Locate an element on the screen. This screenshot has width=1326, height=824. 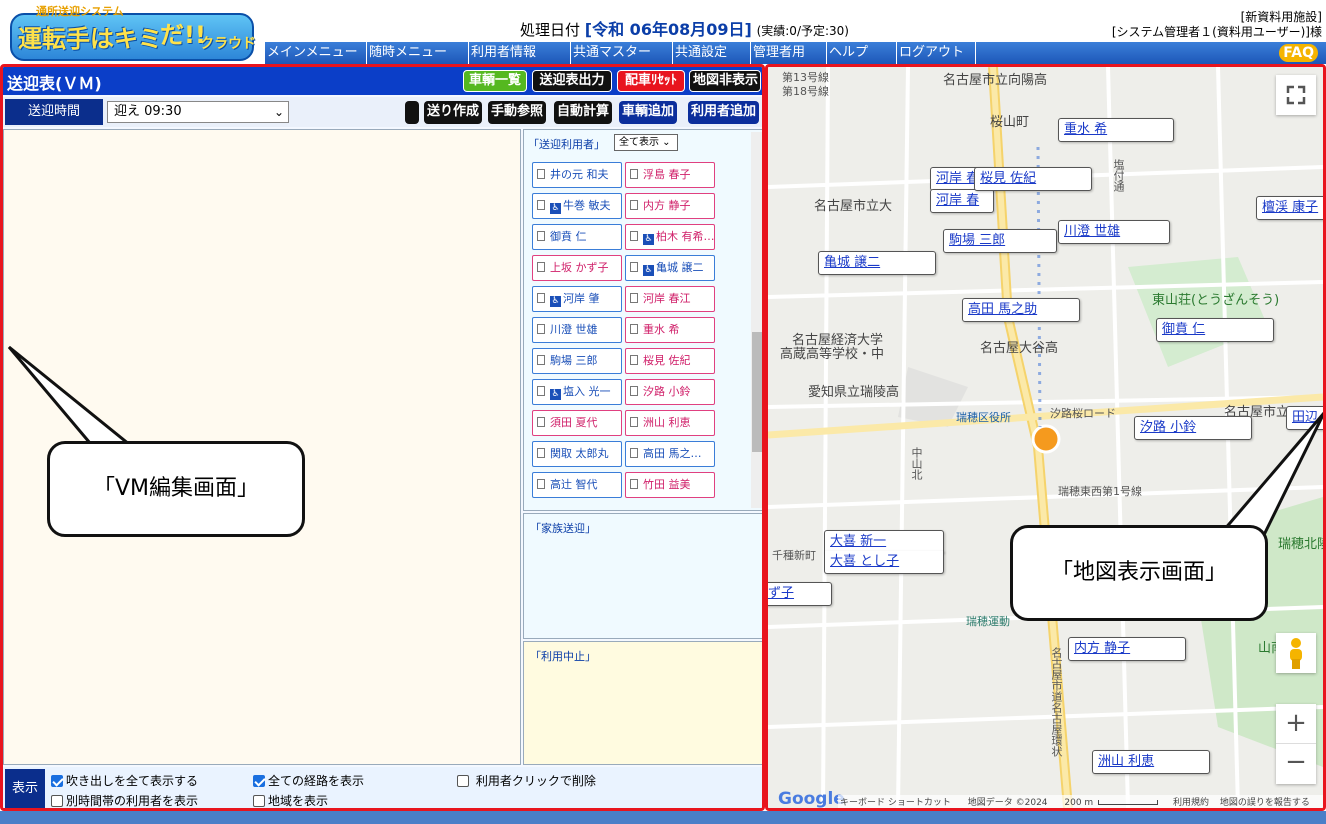
map-marker: 重水 希 is located at coordinates (1116, 130).